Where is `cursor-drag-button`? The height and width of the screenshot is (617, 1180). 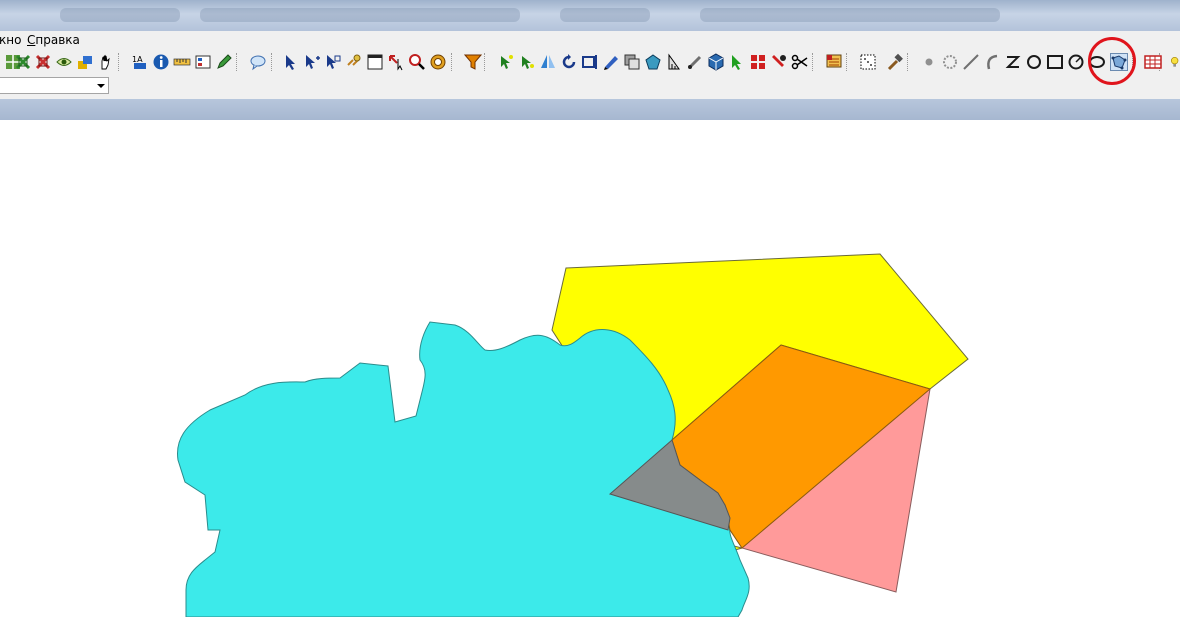
cursor-drag-button is located at coordinates (396, 62).